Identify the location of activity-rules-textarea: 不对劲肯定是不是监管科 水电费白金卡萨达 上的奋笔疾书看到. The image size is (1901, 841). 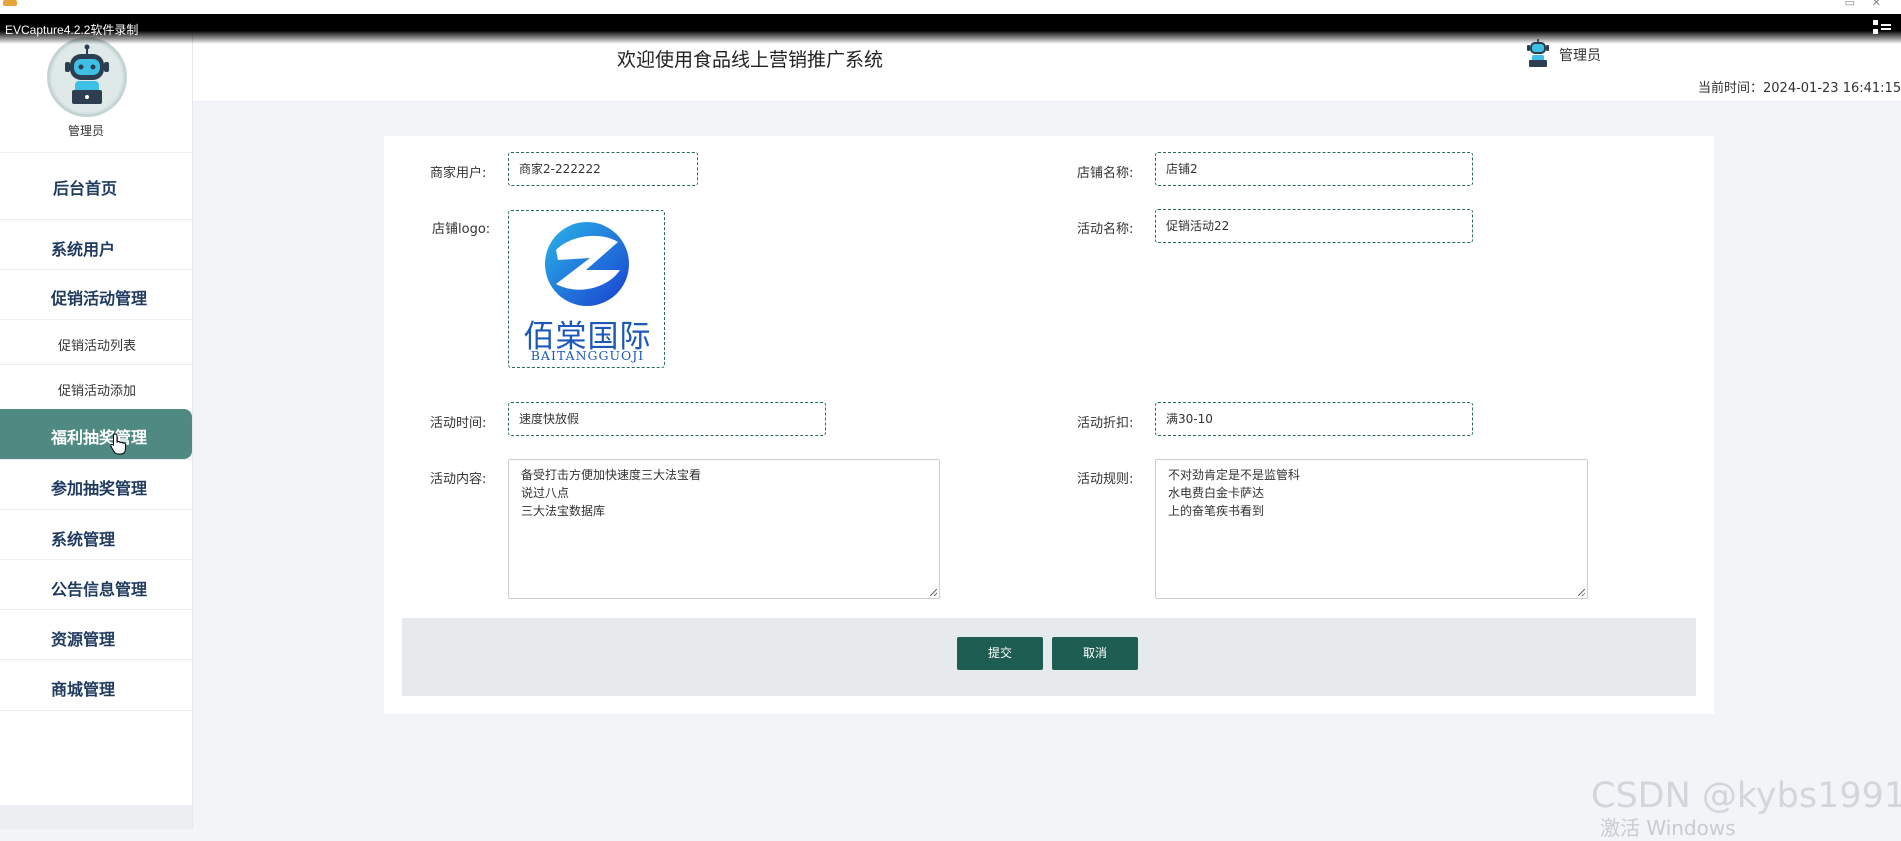
(1371, 529).